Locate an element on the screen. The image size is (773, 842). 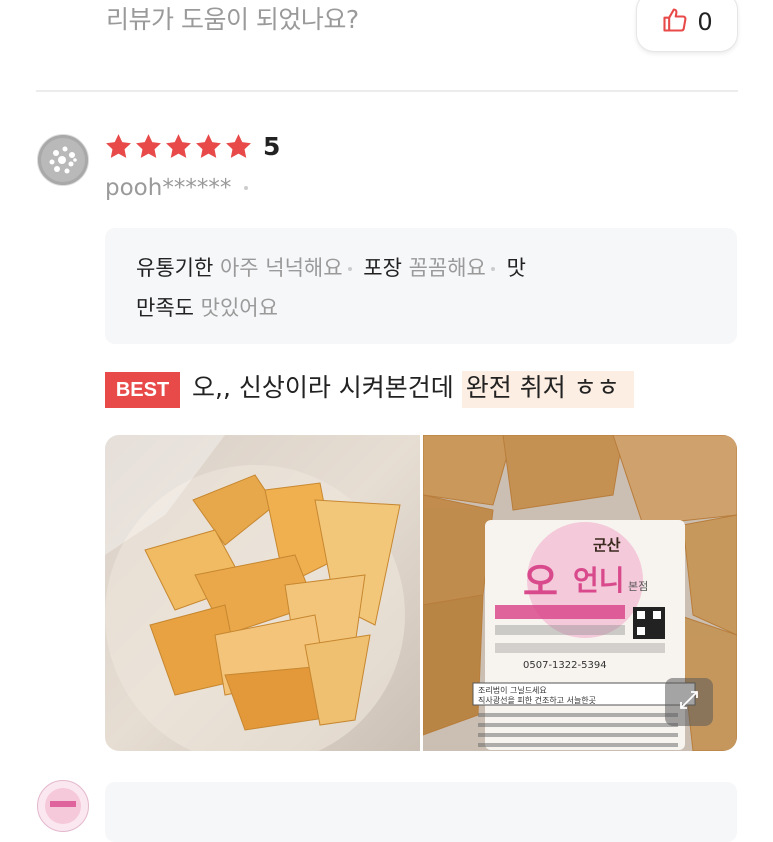
review-text-plain: 오,, 신상이라 시켜본건데 is located at coordinates (327, 387).